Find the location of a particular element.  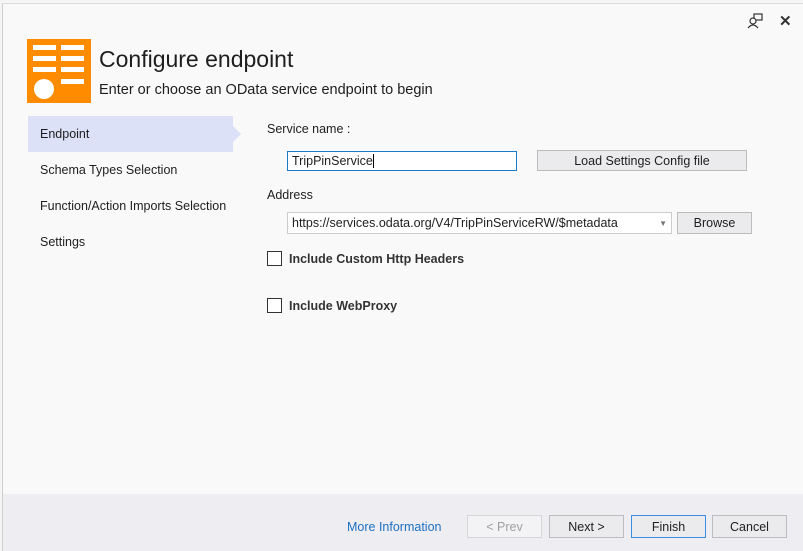

sidebar-item-schema-types: Schema Types Selection is located at coordinates (130, 170).